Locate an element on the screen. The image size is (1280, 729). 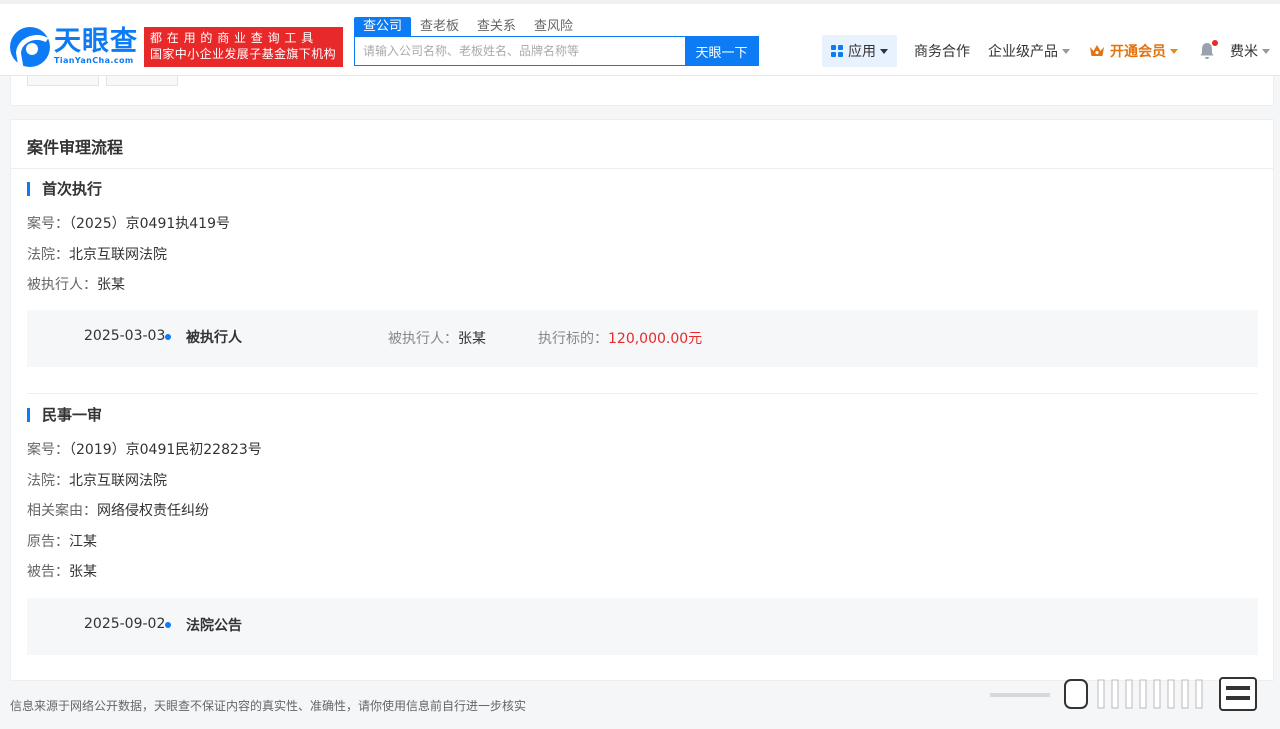
plaintiff-line: 原告：江某 is located at coordinates (62, 541).